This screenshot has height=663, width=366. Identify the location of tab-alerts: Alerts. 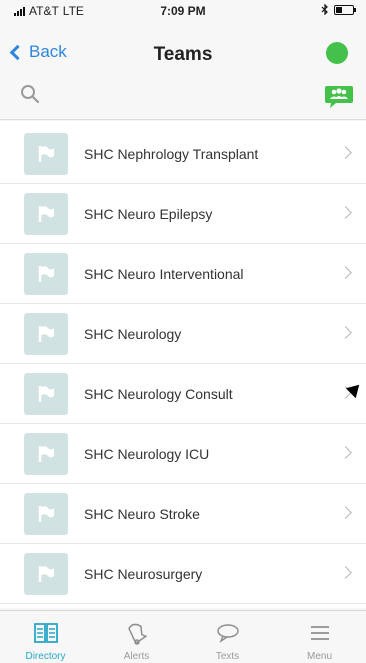
(136, 637).